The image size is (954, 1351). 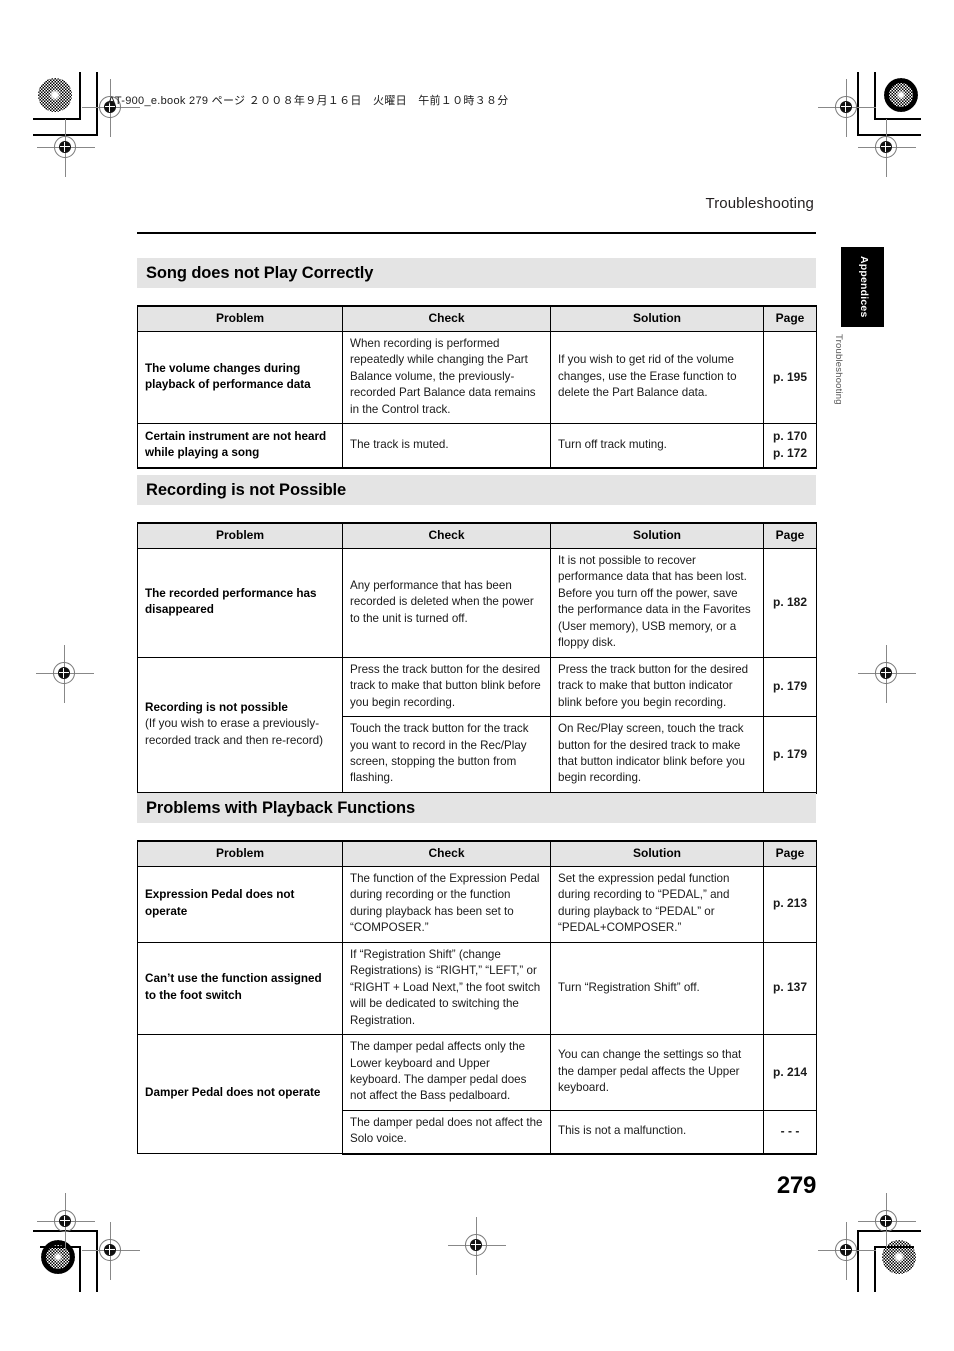 I want to click on cell-page: - - -, so click(x=790, y=1132).